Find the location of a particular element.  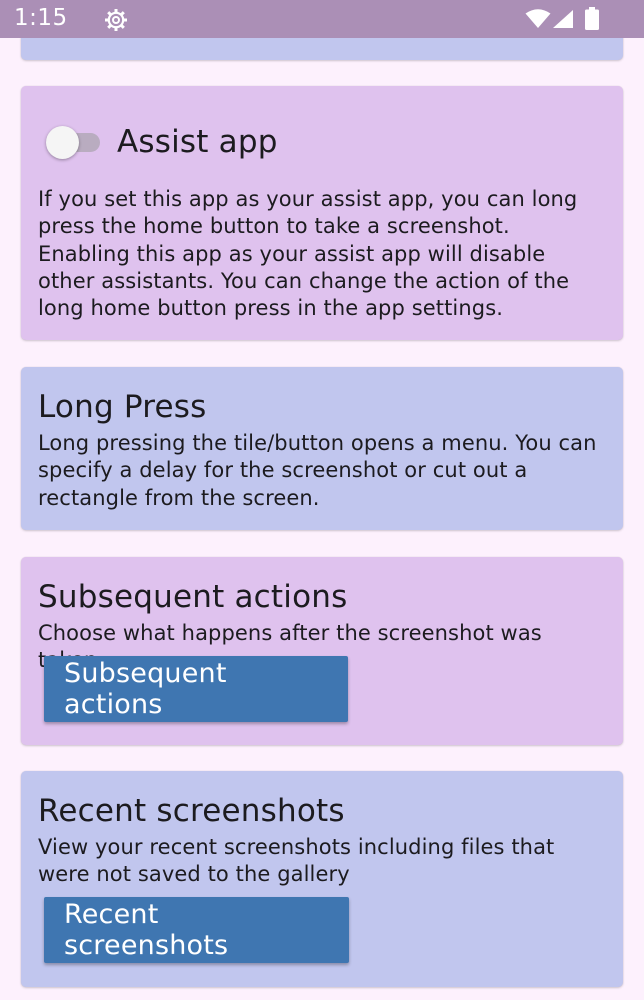

status-time: 1:15 is located at coordinates (41, 18).